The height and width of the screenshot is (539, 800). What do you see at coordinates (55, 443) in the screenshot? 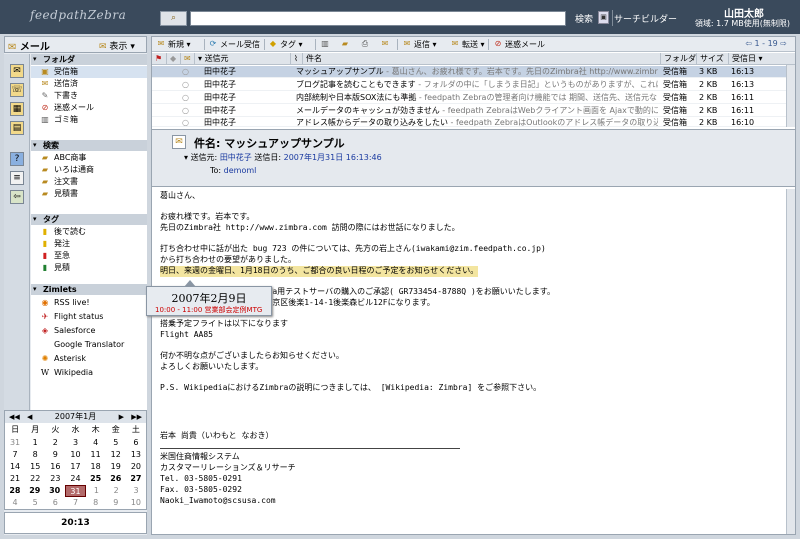
I see `calendar-day: 2` at bounding box center [55, 443].